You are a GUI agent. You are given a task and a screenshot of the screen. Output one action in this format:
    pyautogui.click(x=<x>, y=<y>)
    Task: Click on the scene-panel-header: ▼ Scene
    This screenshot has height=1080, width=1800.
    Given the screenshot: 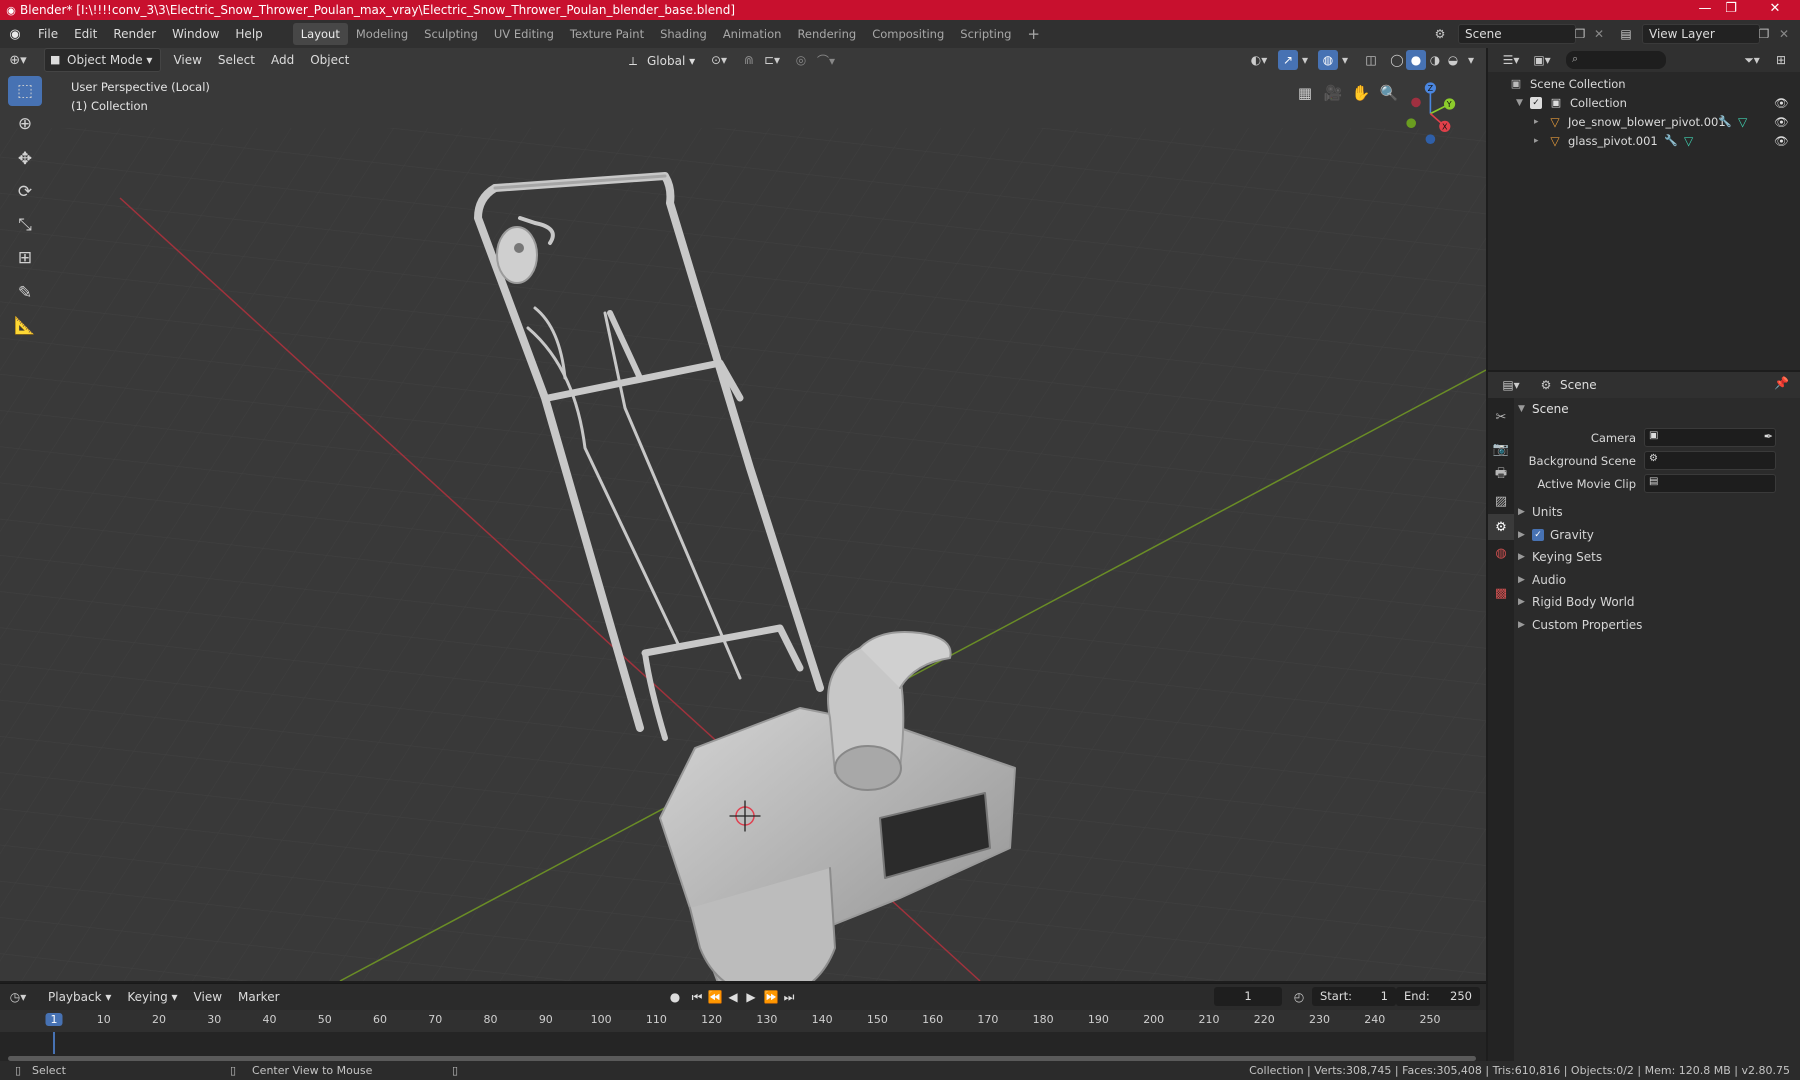 What is the action you would take?
    pyautogui.click(x=1659, y=409)
    